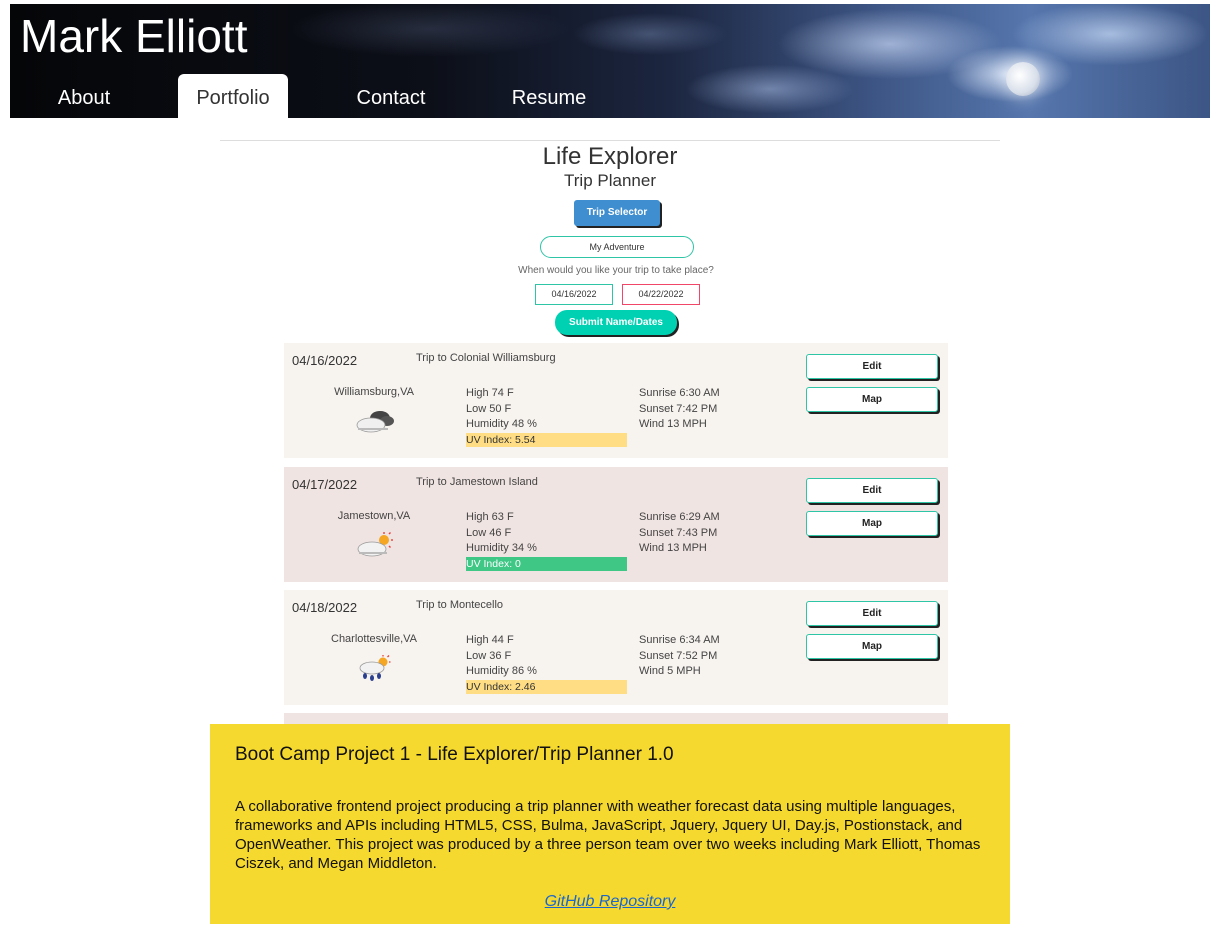 The image size is (1225, 934). What do you see at coordinates (679, 517) in the screenshot?
I see `sunrise: Sunrise 6:29 AM` at bounding box center [679, 517].